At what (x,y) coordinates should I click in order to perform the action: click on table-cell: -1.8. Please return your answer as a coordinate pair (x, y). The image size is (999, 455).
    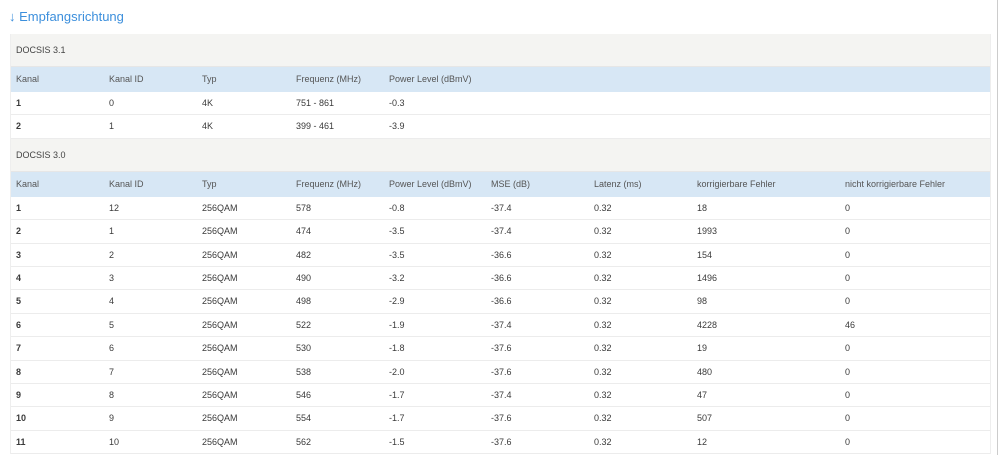
    Looking at the image, I should click on (397, 348).